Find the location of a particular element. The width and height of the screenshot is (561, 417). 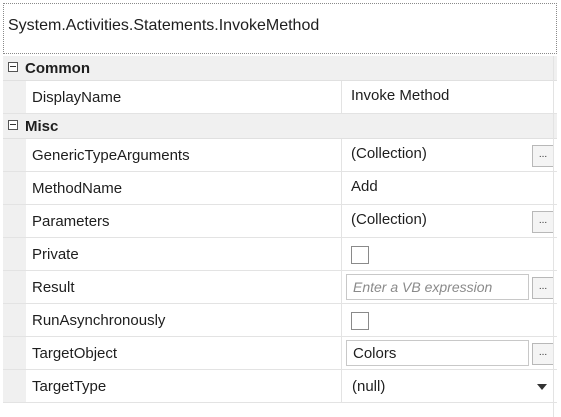

target-object-input: Colors is located at coordinates (437, 353).